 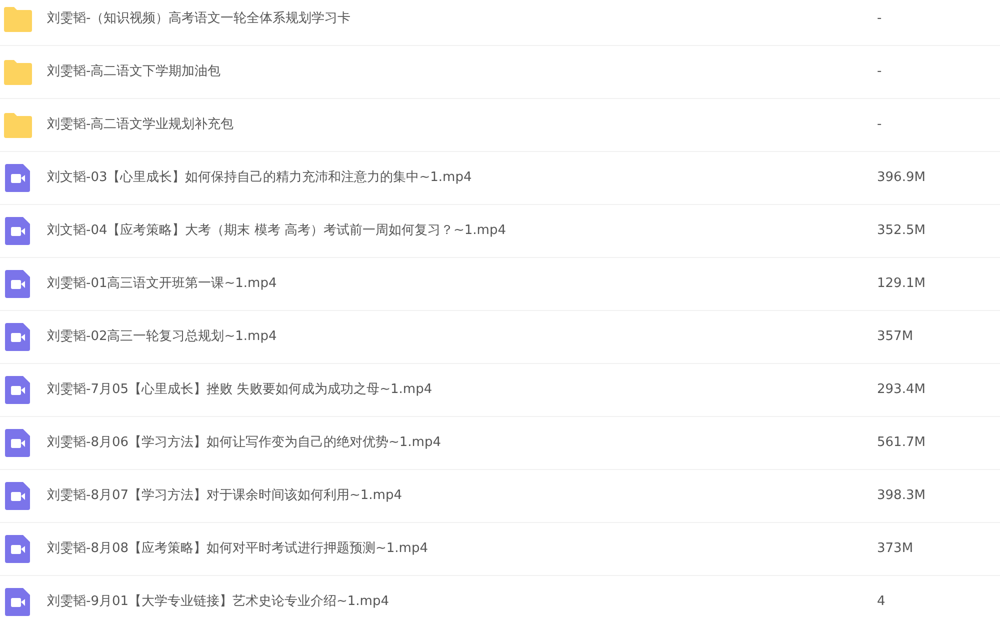 What do you see at coordinates (462, 125) in the screenshot?
I see `file-name: 刘雯韬-高二语文学业规划补充包` at bounding box center [462, 125].